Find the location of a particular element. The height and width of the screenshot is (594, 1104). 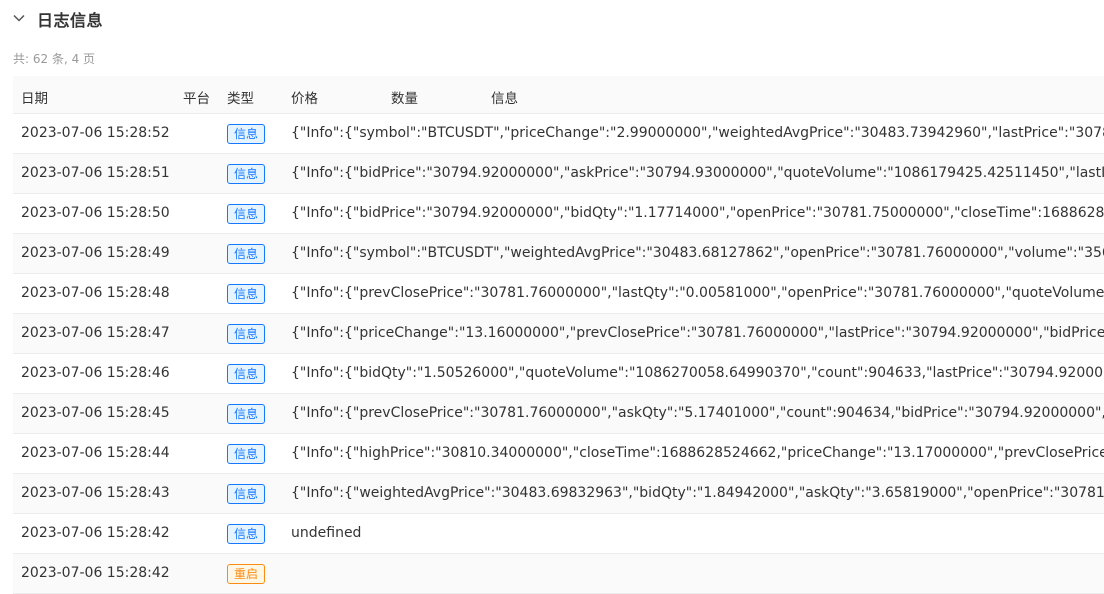

row-date: 2023-07-06 15:28:43 is located at coordinates (95, 493).